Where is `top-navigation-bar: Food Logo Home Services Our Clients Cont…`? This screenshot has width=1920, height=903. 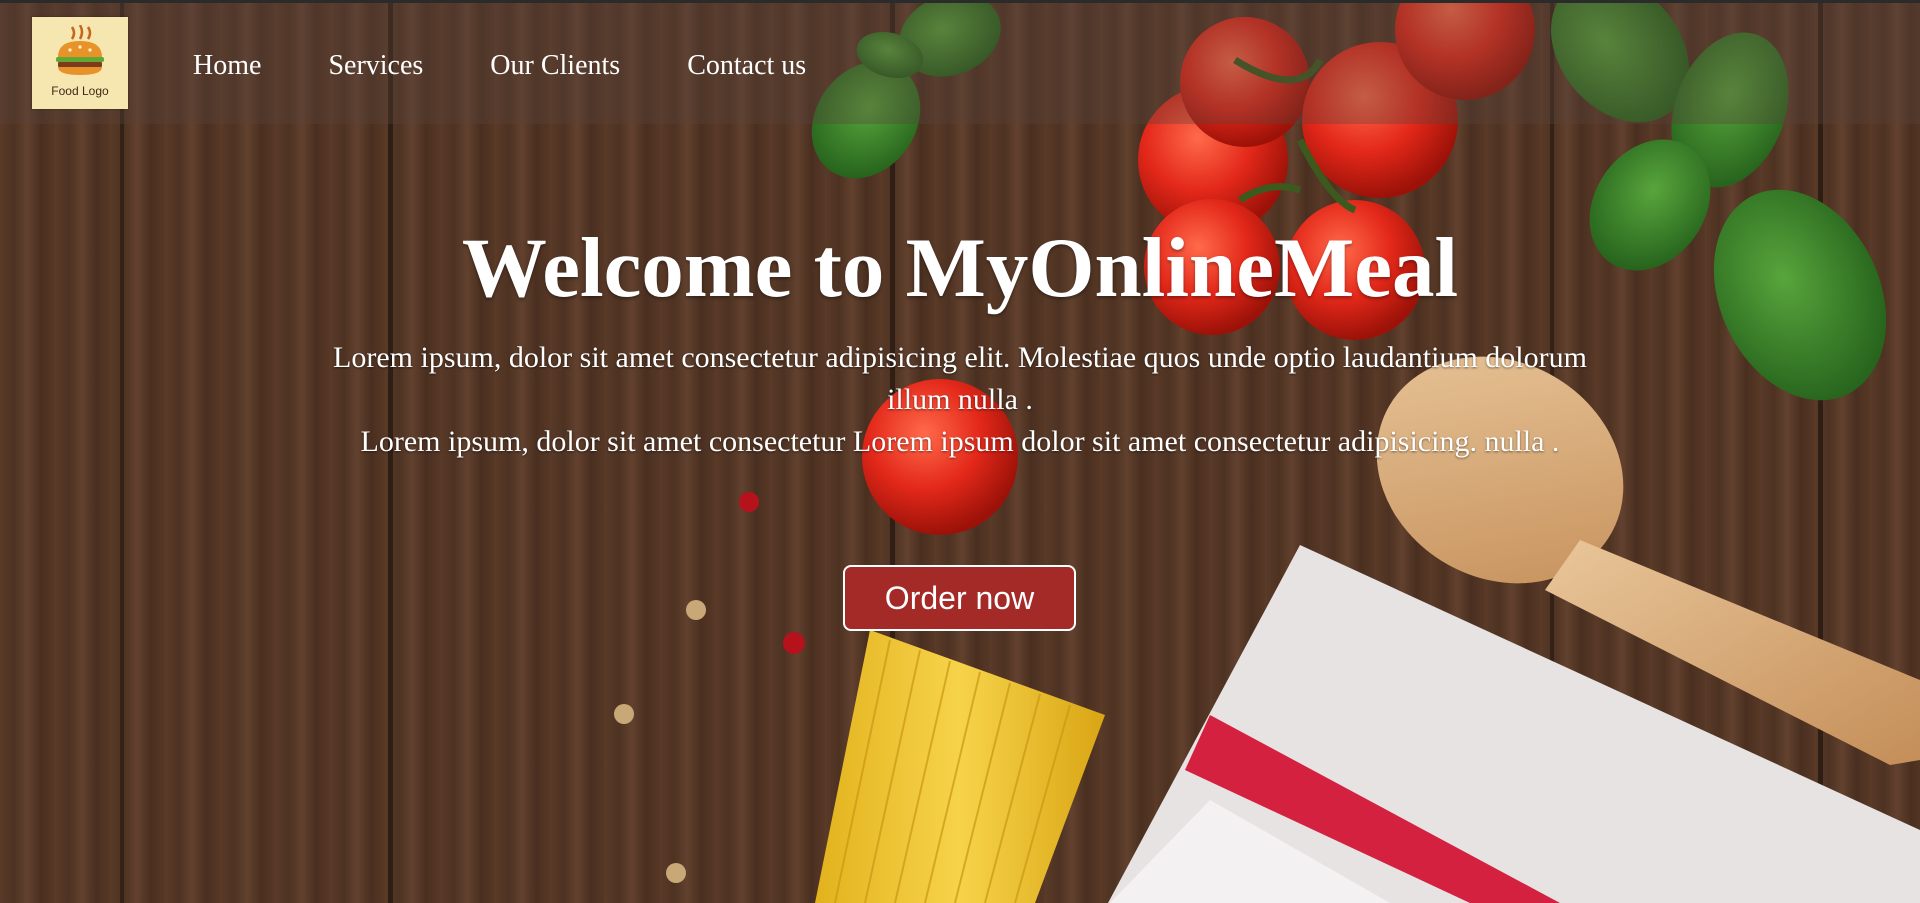 top-navigation-bar: Food Logo Home Services Our Clients Cont… is located at coordinates (960, 62).